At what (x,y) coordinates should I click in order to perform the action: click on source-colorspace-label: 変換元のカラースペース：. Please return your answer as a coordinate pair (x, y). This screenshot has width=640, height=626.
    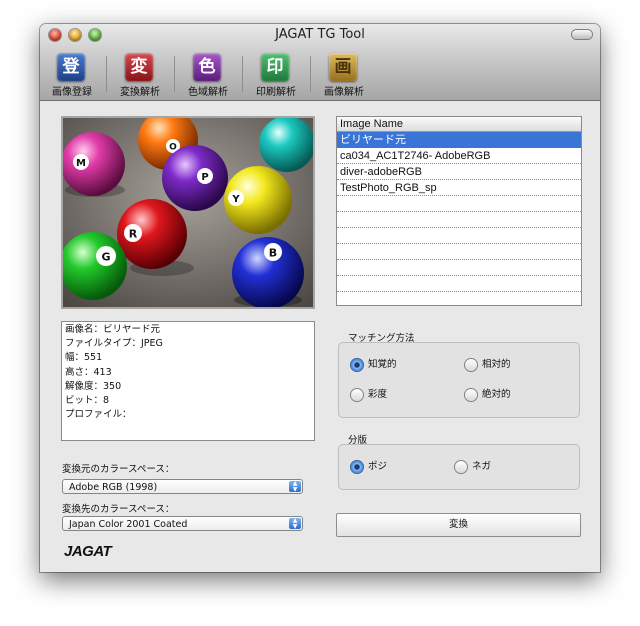
    Looking at the image, I should click on (118, 469).